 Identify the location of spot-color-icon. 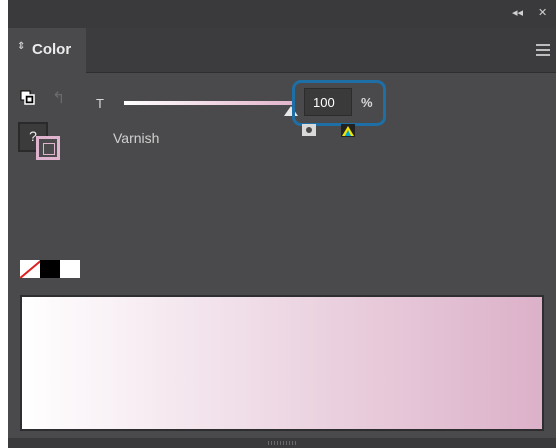
(309, 130).